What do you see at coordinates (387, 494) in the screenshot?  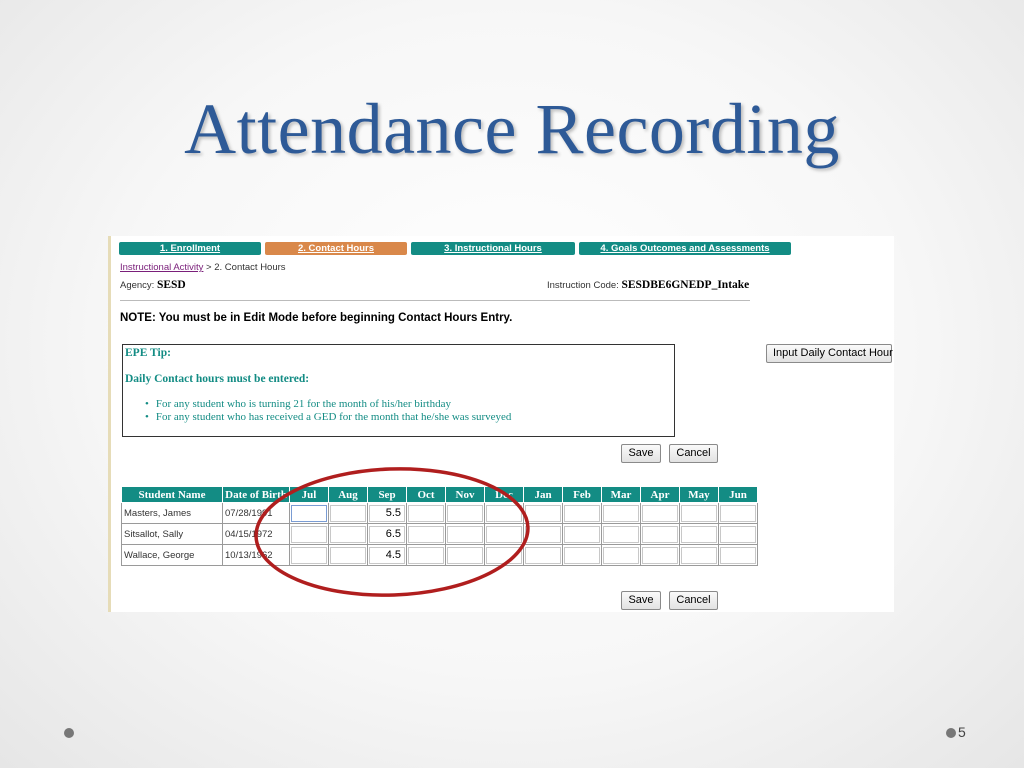 I see `col-header-sep: Sep` at bounding box center [387, 494].